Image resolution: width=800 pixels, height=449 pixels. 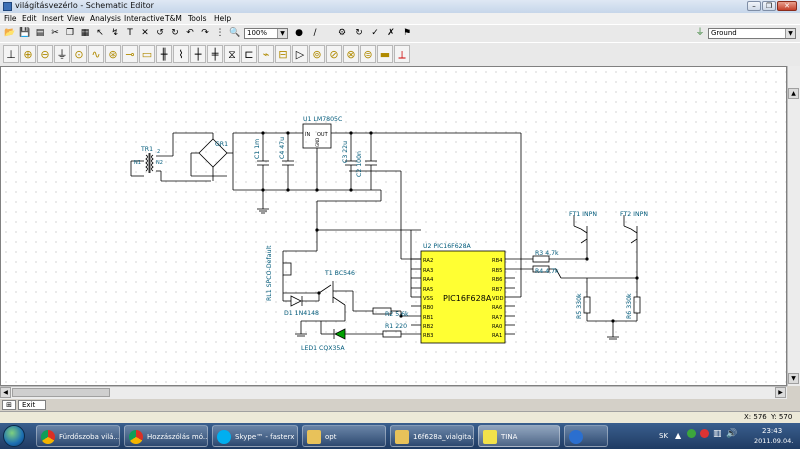 What do you see at coordinates (28, 54) in the screenshot?
I see `battery-icon: ⊕` at bounding box center [28, 54].